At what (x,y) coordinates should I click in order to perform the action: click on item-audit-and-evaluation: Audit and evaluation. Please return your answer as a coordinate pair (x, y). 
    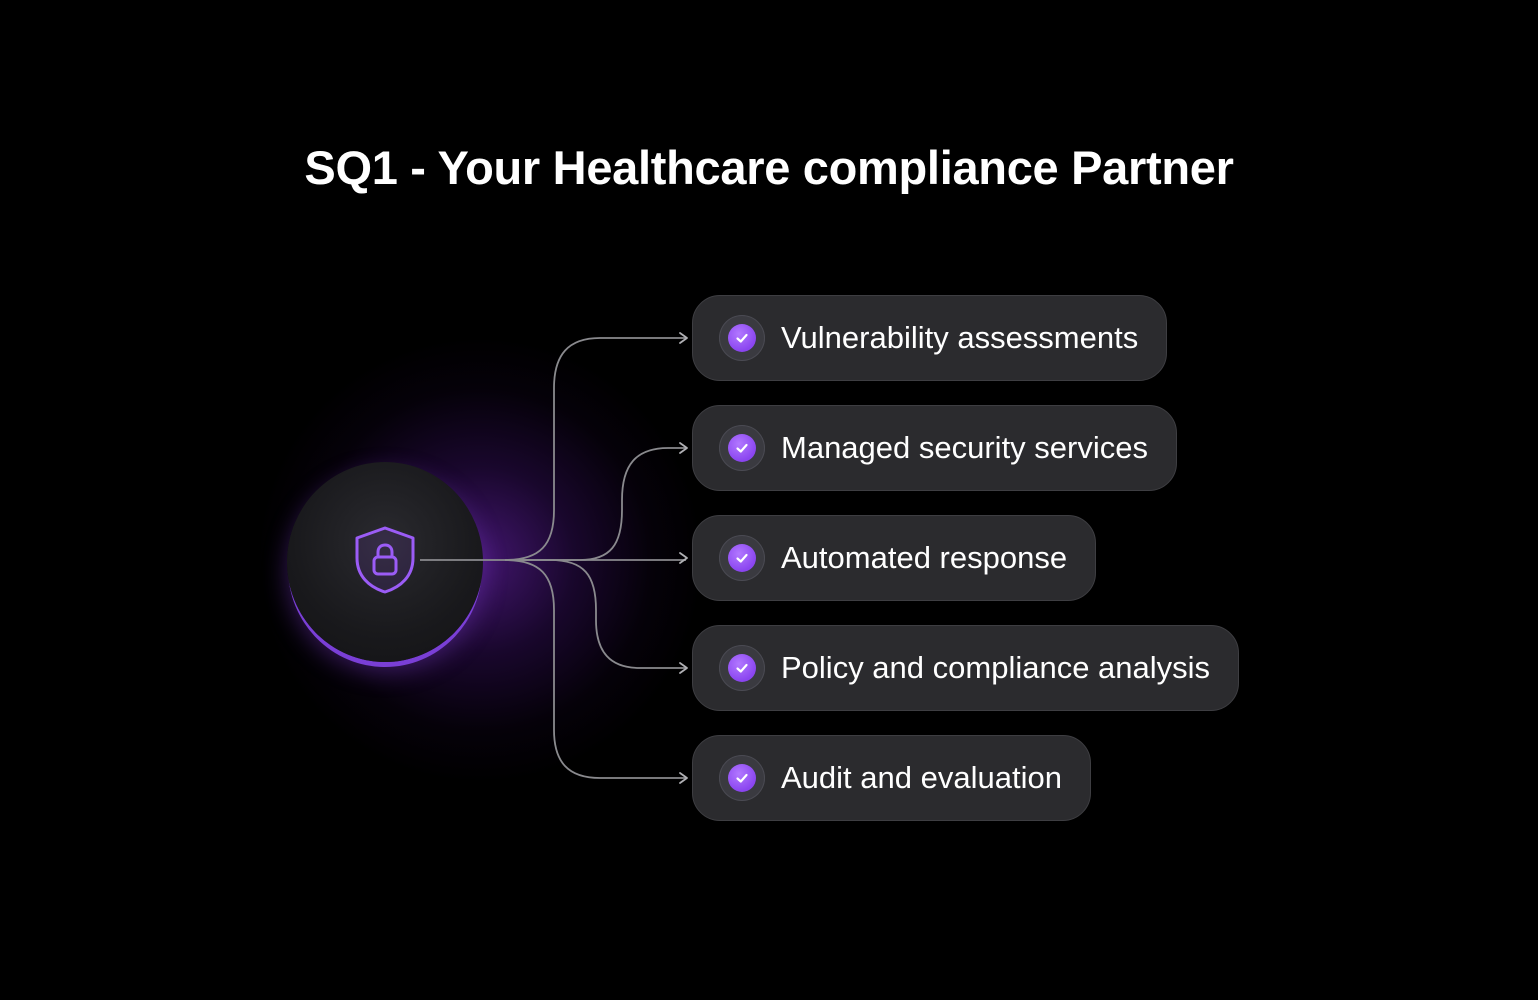
    Looking at the image, I should click on (891, 778).